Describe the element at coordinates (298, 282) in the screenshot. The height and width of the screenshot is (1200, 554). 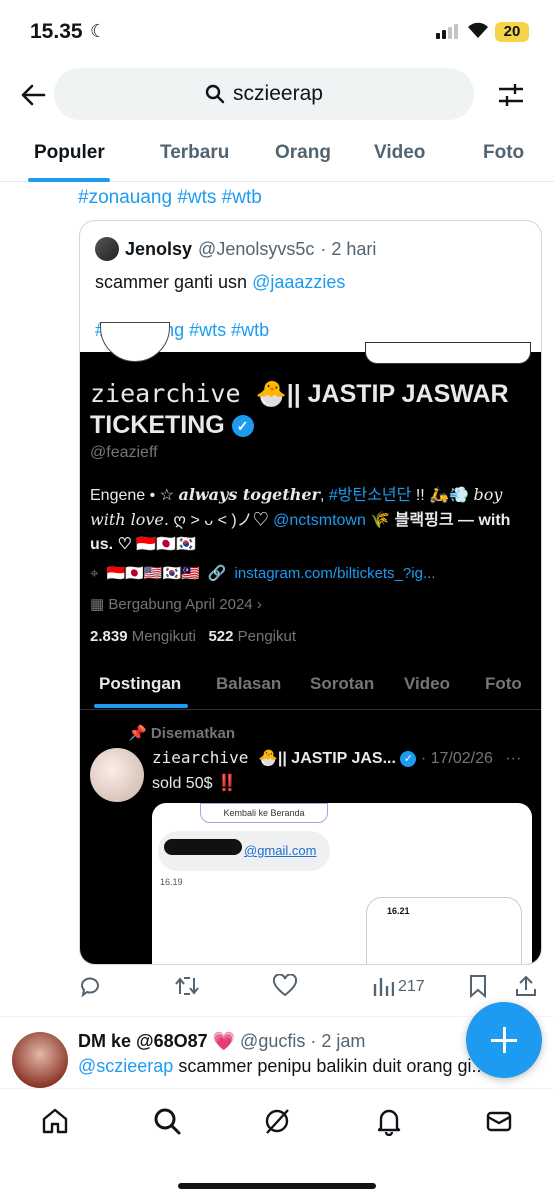
I see `quote-mention-link: @jaaazzies` at that location.